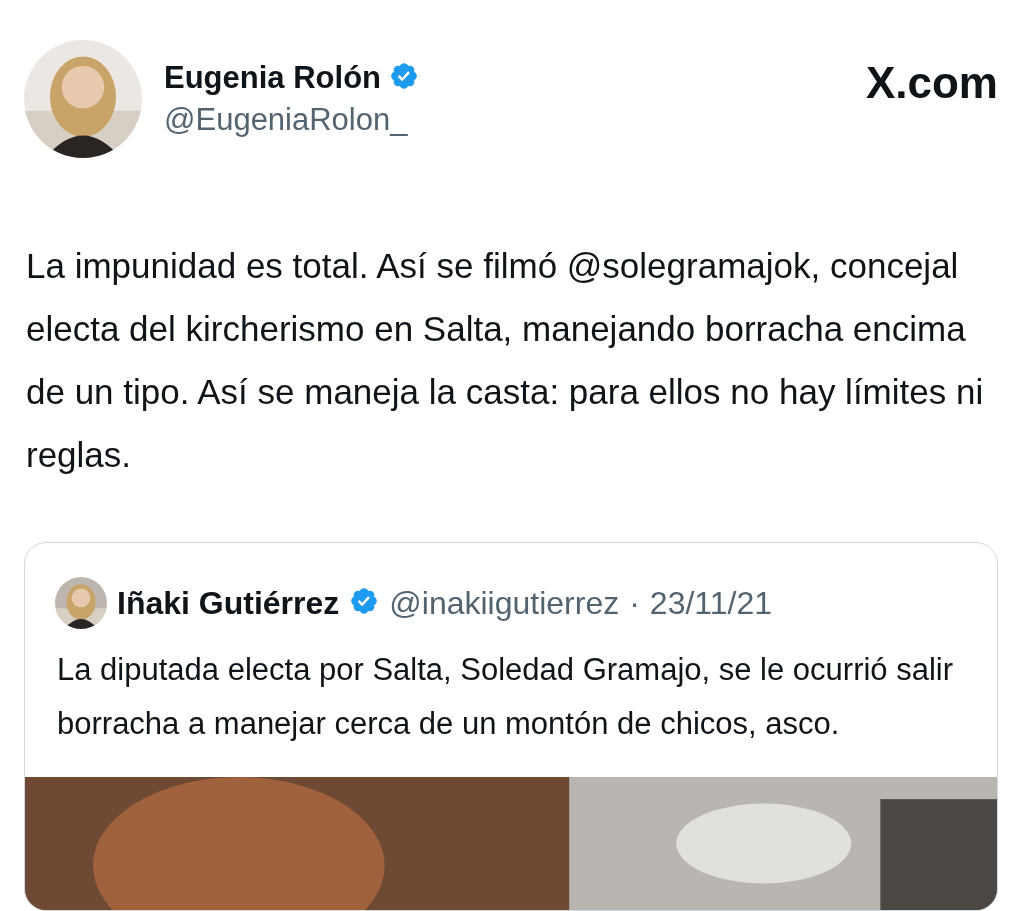  I want to click on quoted-author-handle: @inakiigutierrez, so click(504, 603).